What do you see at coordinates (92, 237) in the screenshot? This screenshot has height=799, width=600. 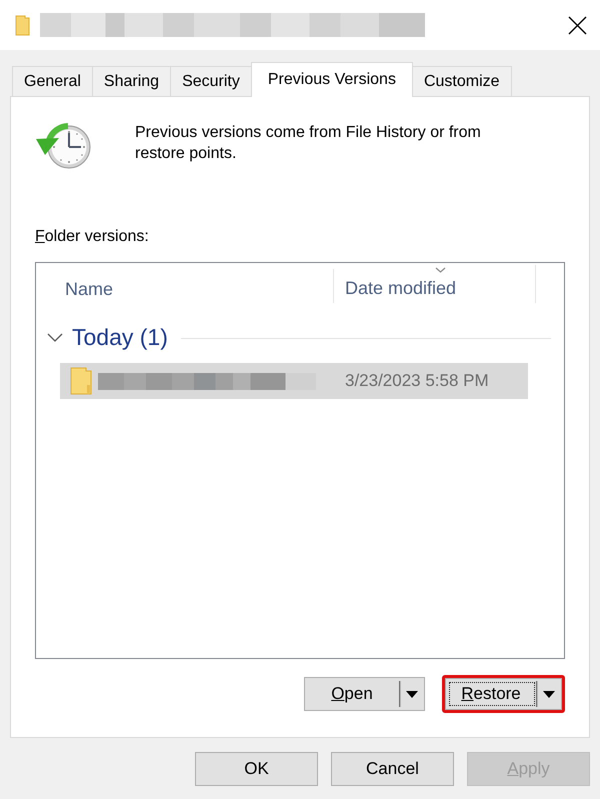 I see `list-label: Folder versions:` at bounding box center [92, 237].